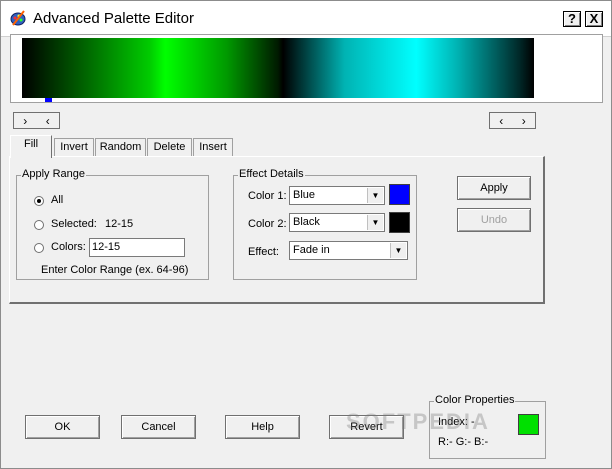 This screenshot has width=612, height=469. What do you see at coordinates (337, 195) in the screenshot?
I see `color1-select: Blue ▼` at bounding box center [337, 195].